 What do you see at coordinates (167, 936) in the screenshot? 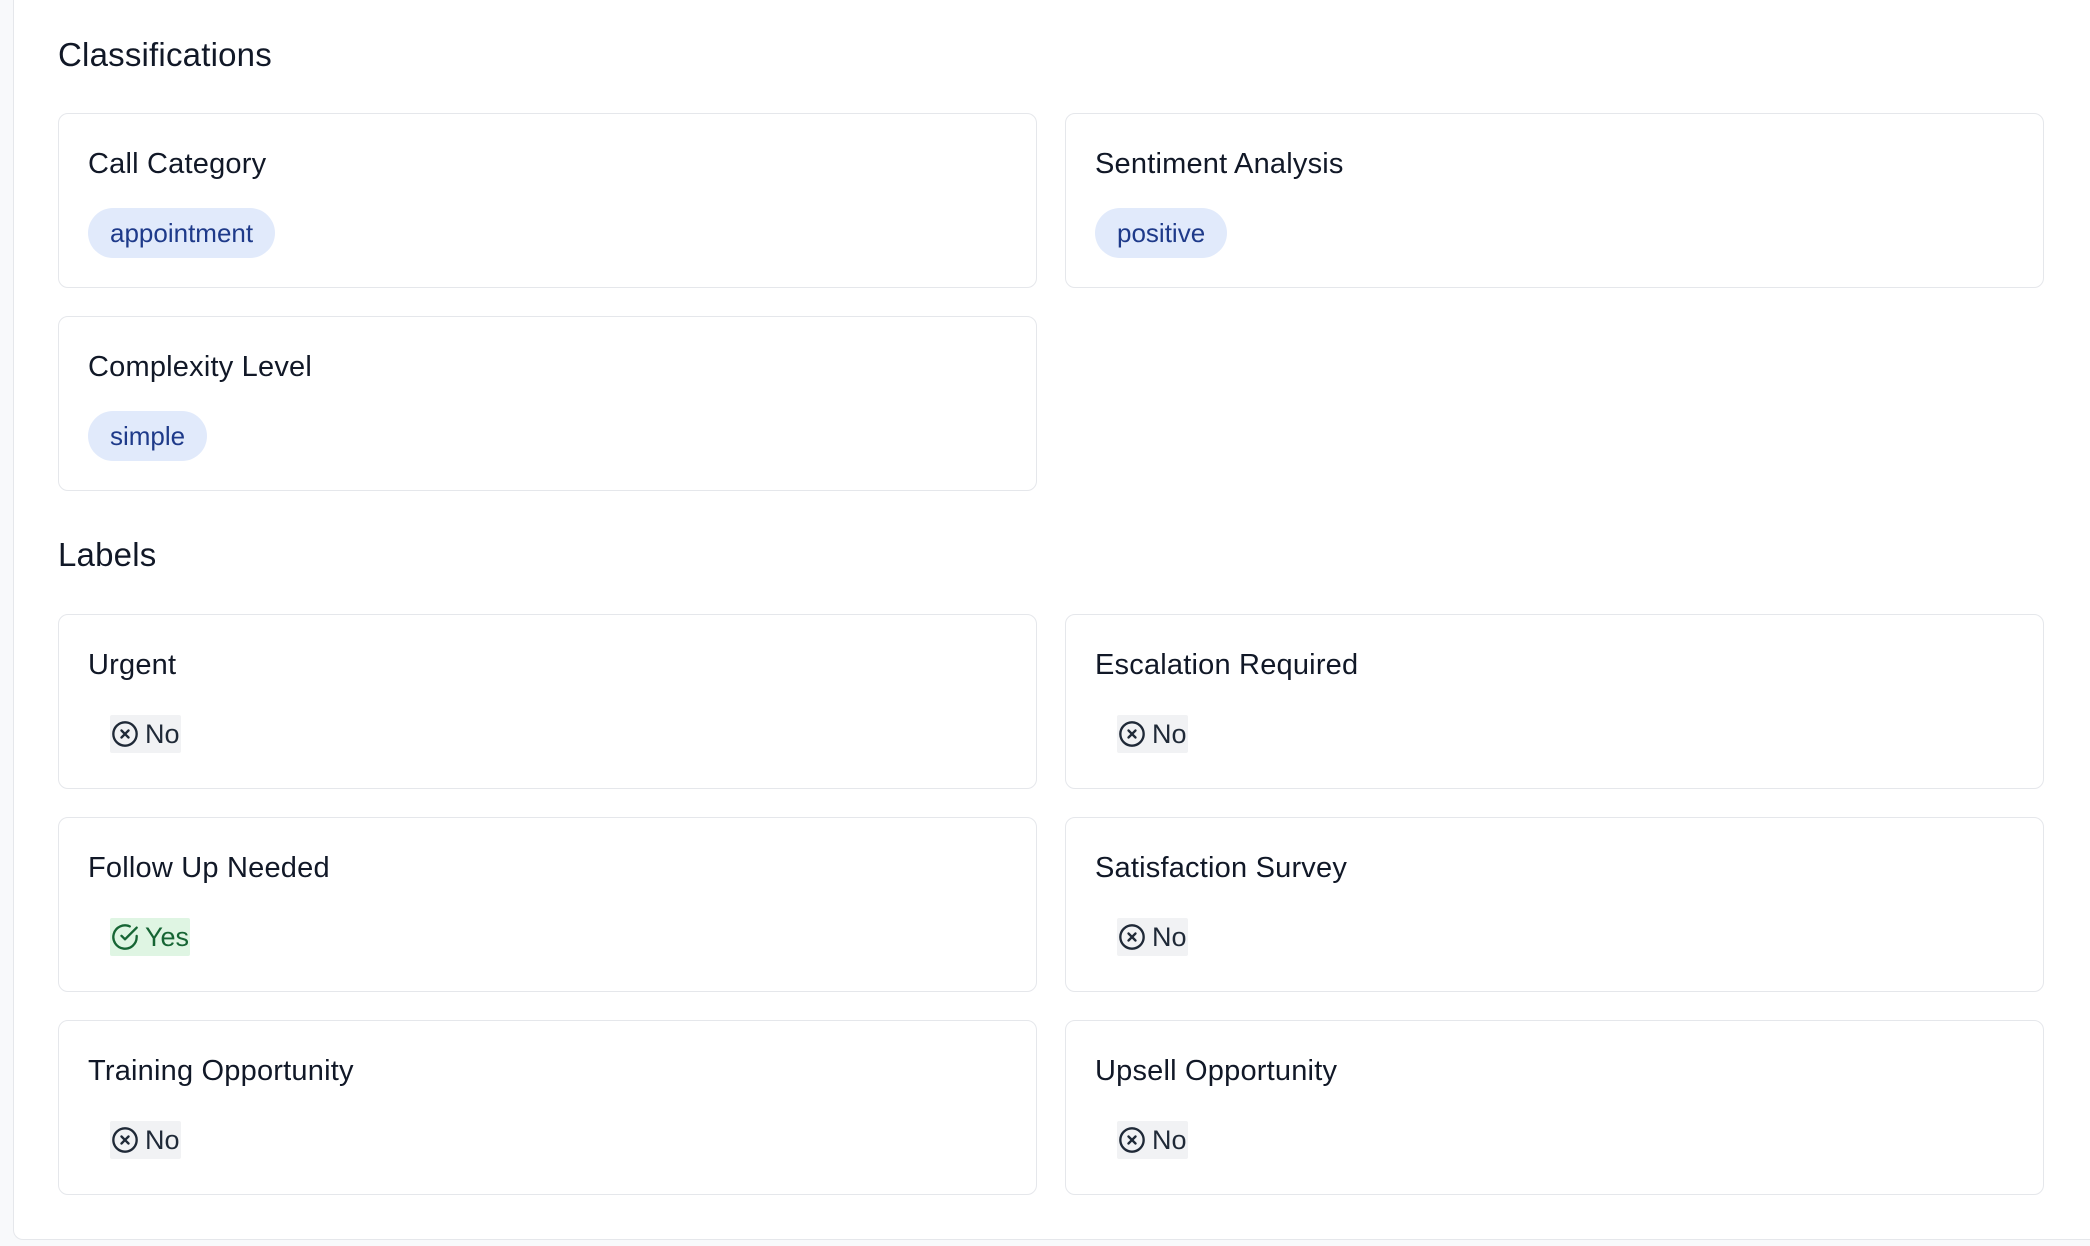
I see `follow-up-needed-value: Yes` at bounding box center [167, 936].